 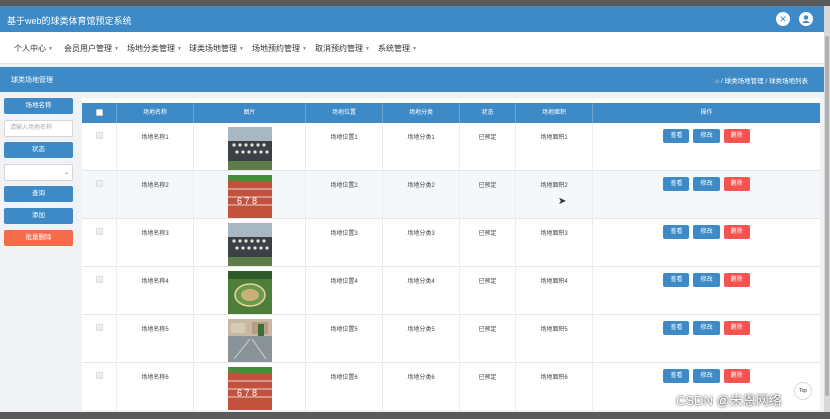 I want to click on breadcrumb-venue-list: 球类场地列表, so click(x=788, y=81).